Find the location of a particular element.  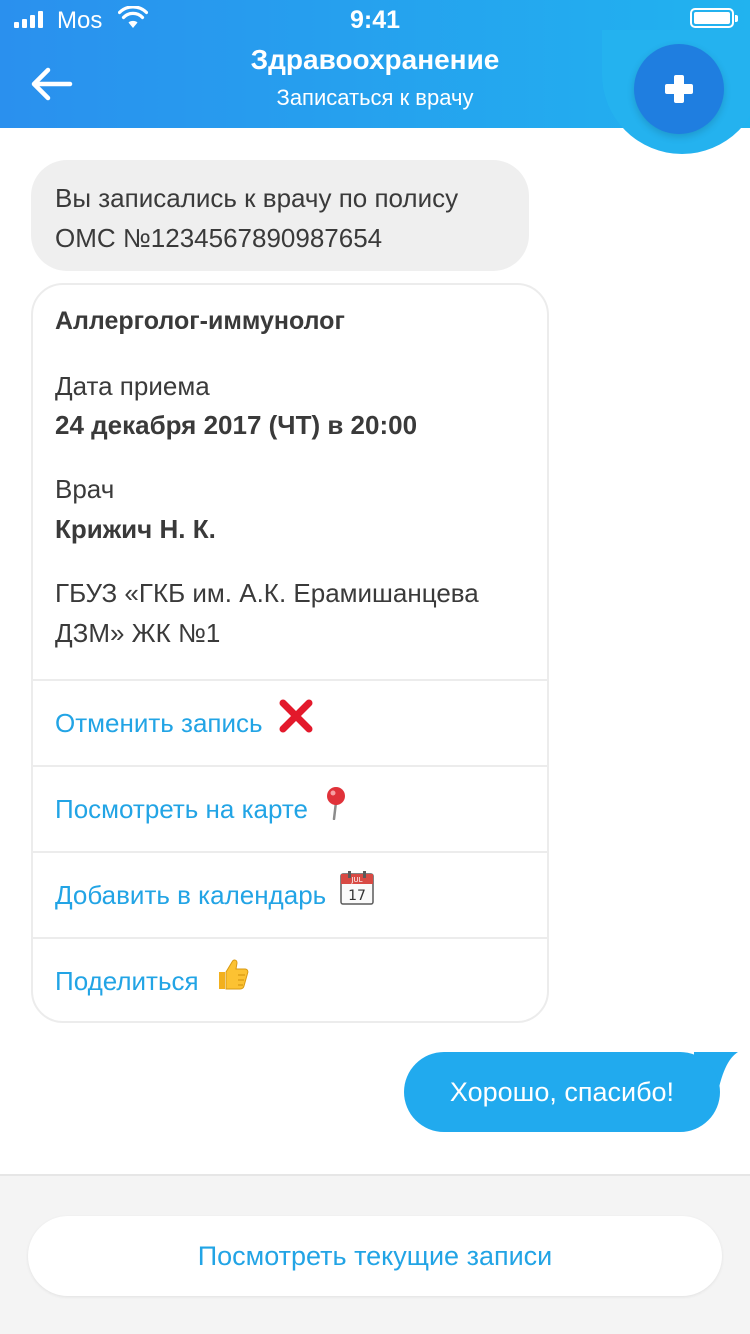

status-time: 9:41 is located at coordinates (375, 20).